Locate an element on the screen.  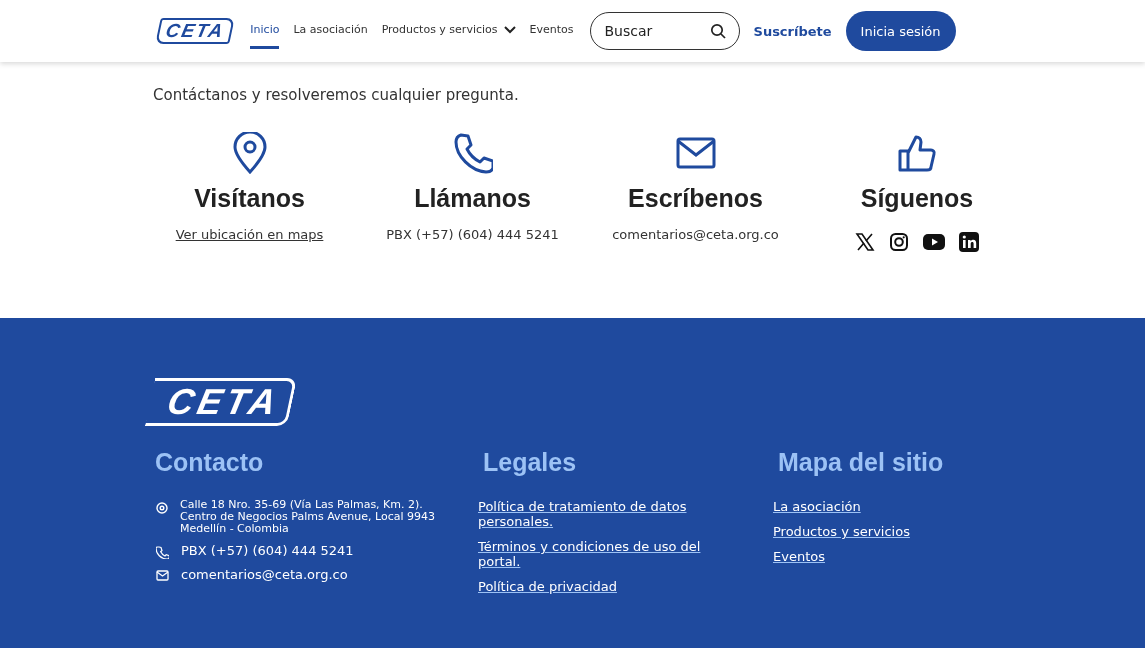
search-field: Buscar is located at coordinates (664, 31).